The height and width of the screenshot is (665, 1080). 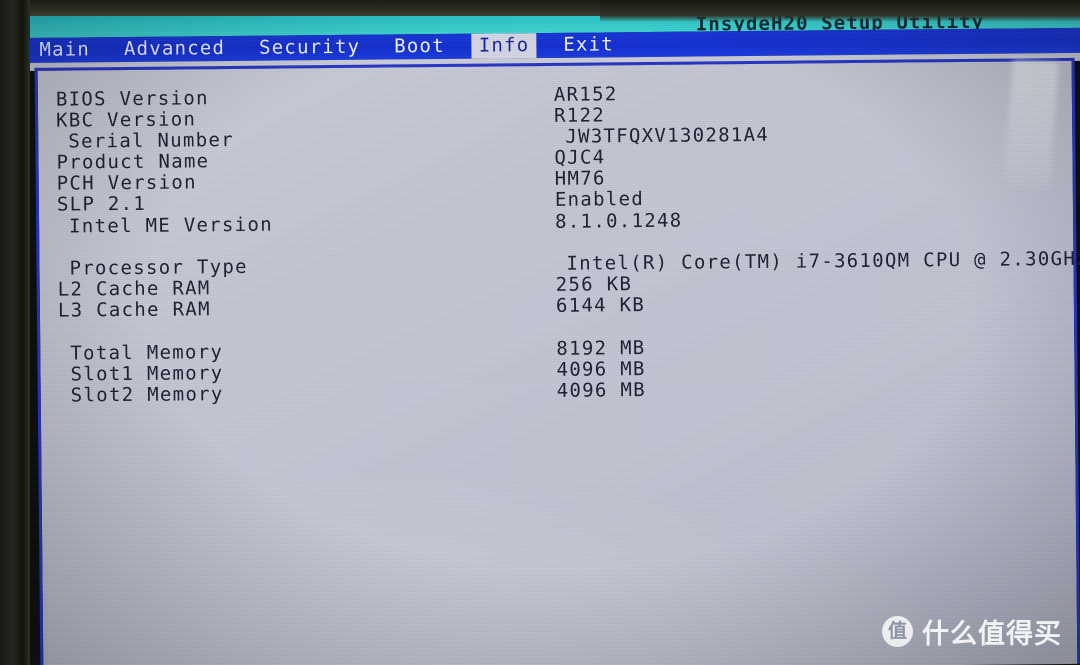 What do you see at coordinates (147, 374) in the screenshot?
I see `info-row-label: Slot1 Memory` at bounding box center [147, 374].